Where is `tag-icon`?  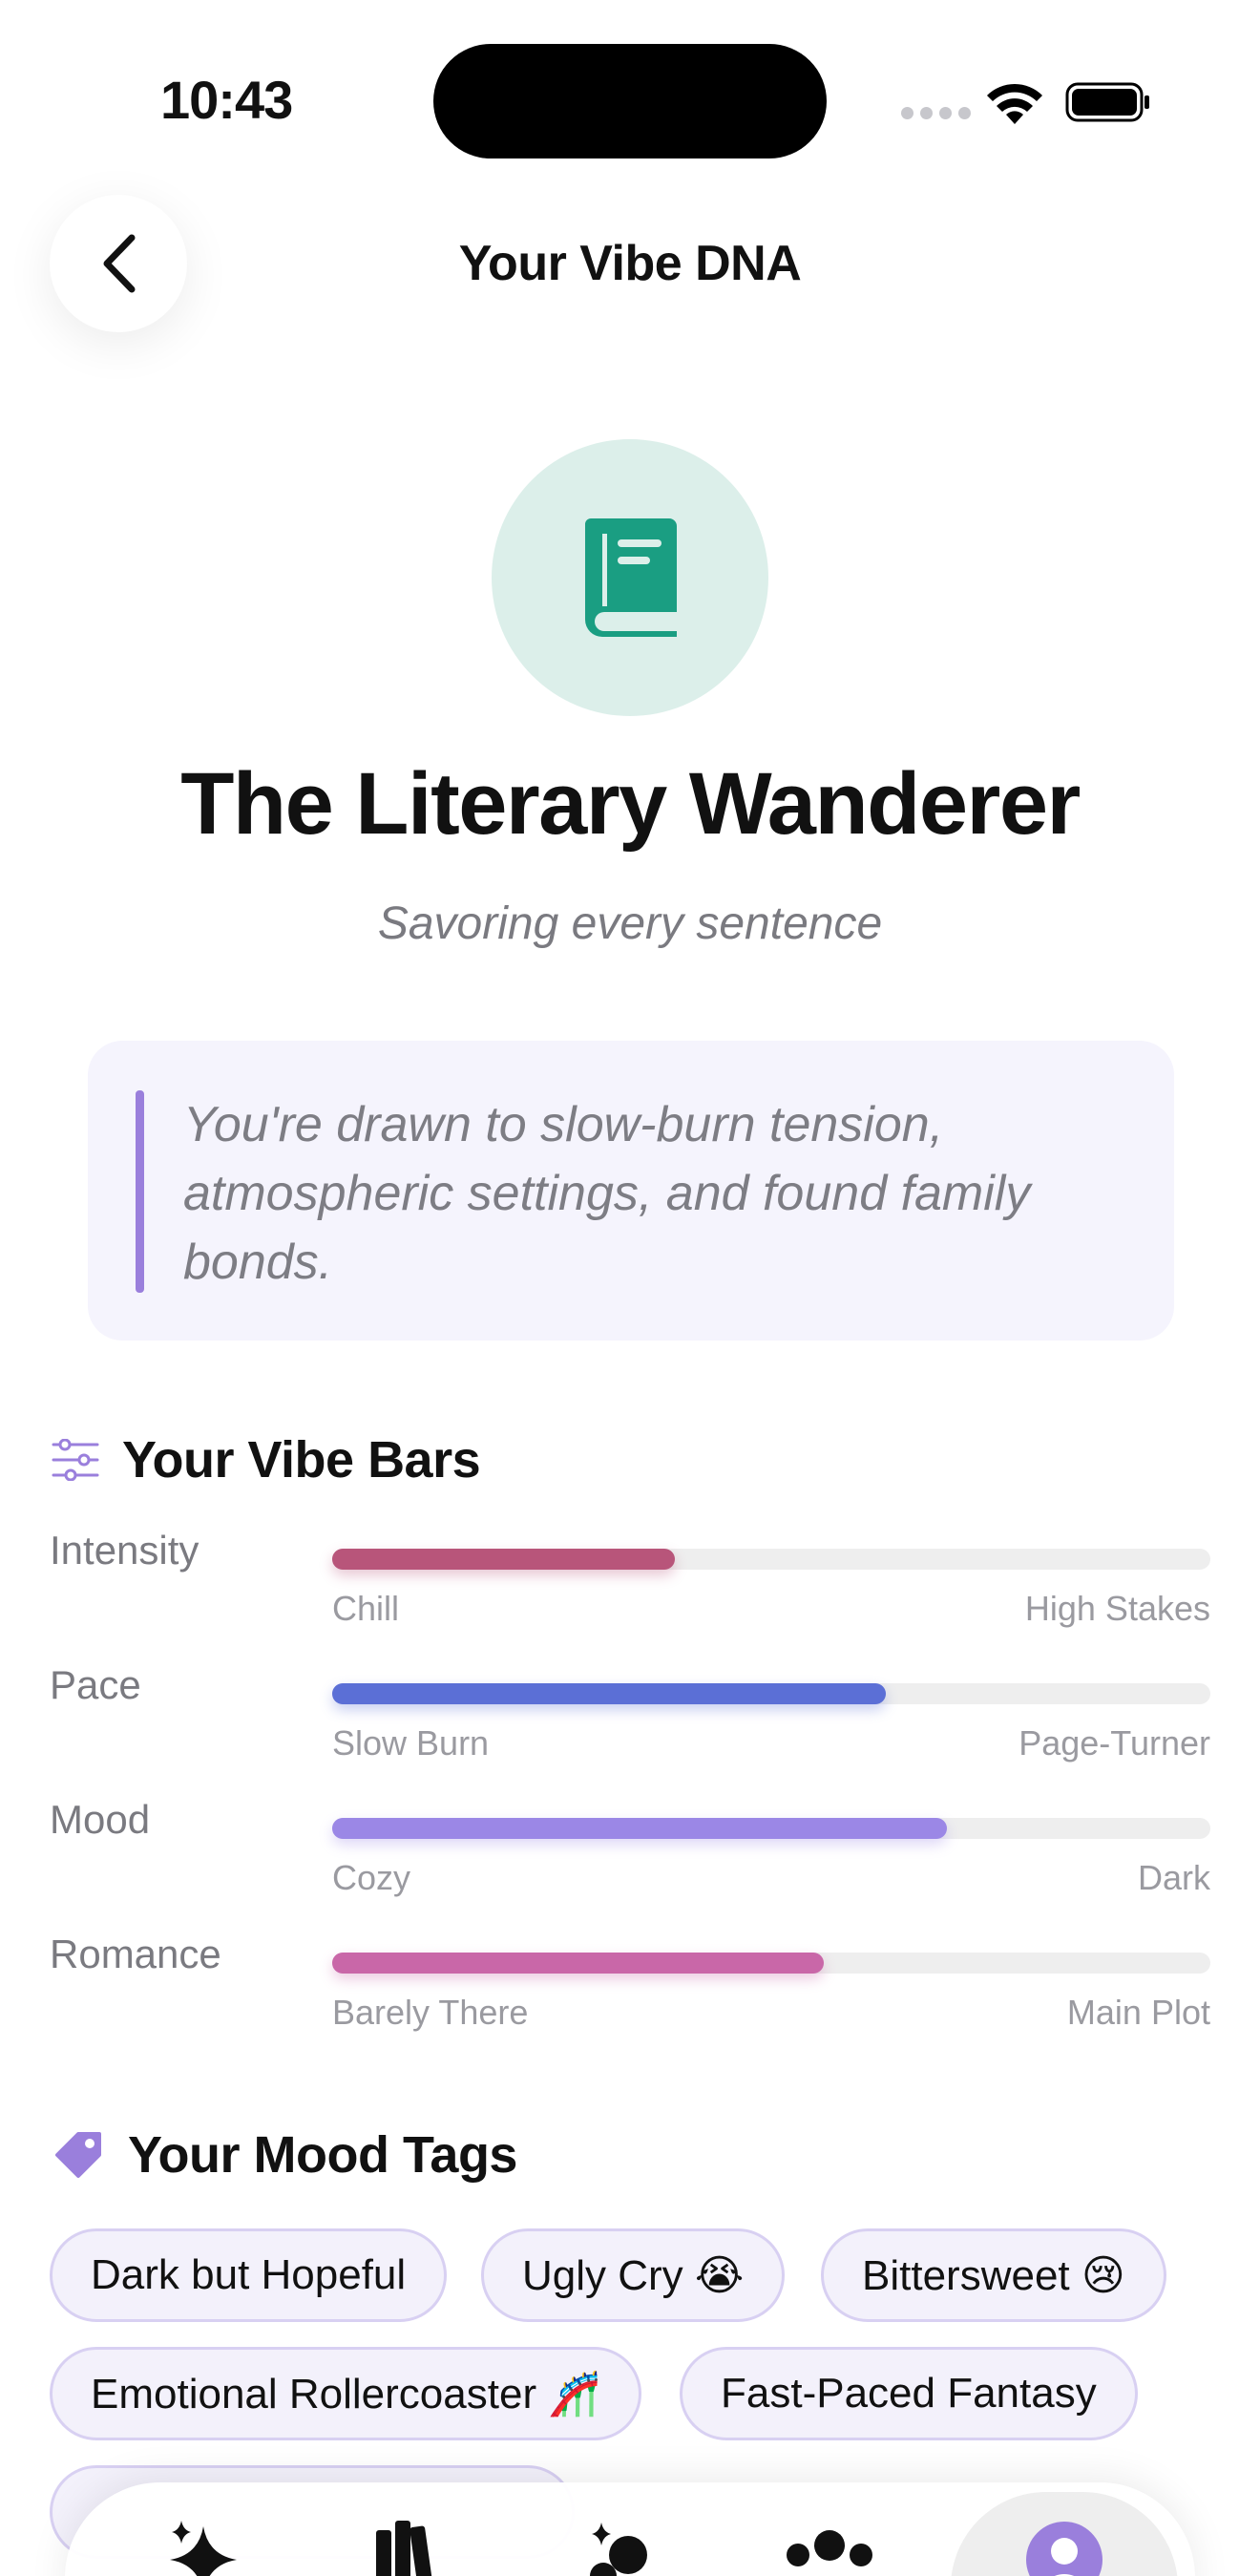
tag-icon is located at coordinates (78, 2155).